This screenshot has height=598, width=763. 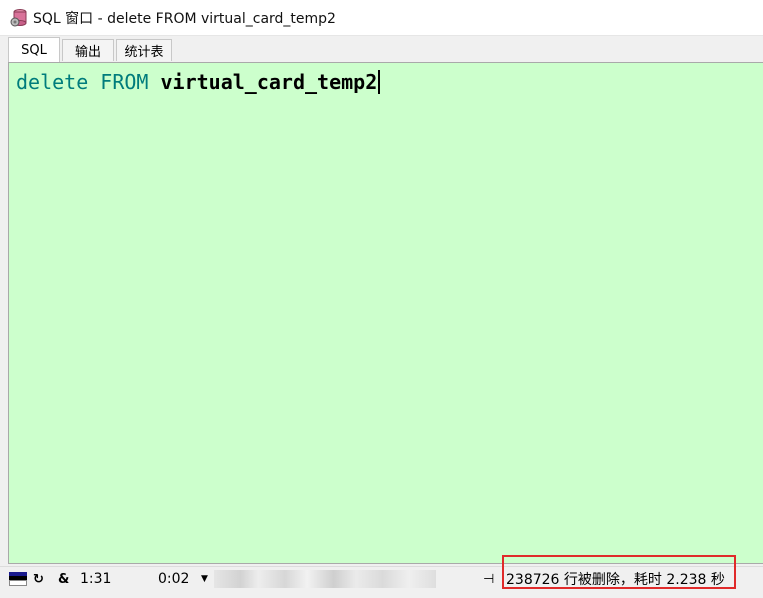 I want to click on keyword-from: FROM, so click(x=124, y=82).